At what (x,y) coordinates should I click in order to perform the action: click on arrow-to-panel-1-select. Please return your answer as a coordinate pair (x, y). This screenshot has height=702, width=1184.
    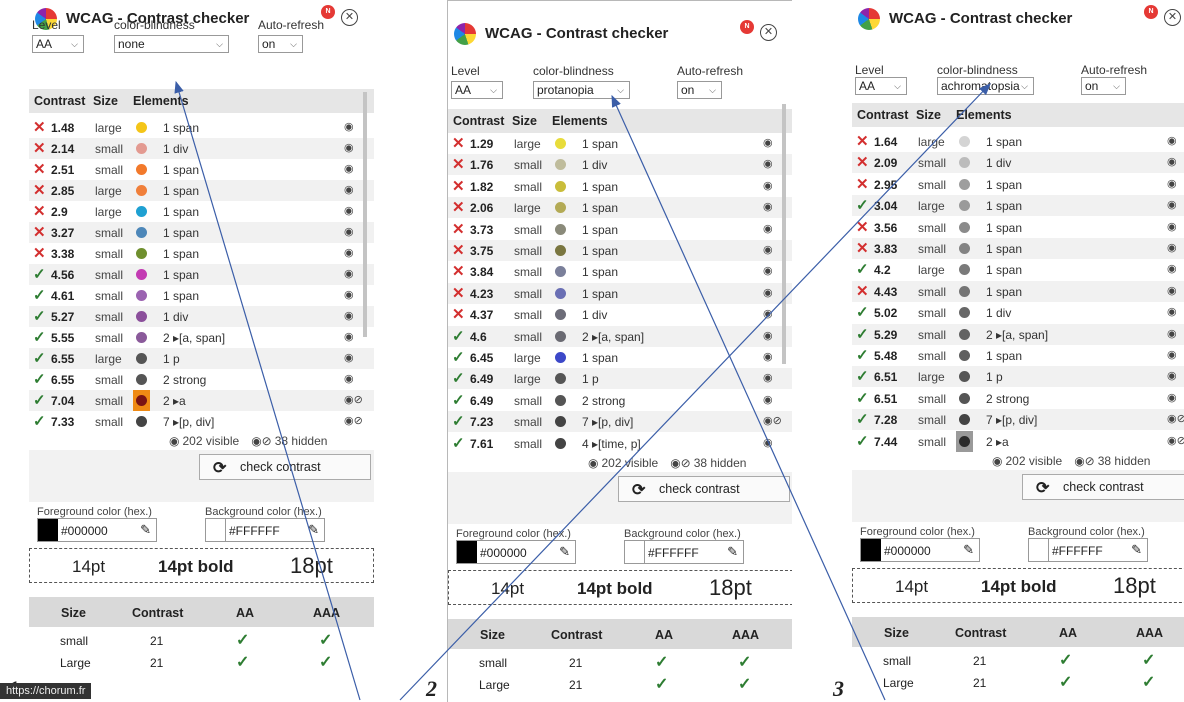
    Looking at the image, I should click on (267, 390).